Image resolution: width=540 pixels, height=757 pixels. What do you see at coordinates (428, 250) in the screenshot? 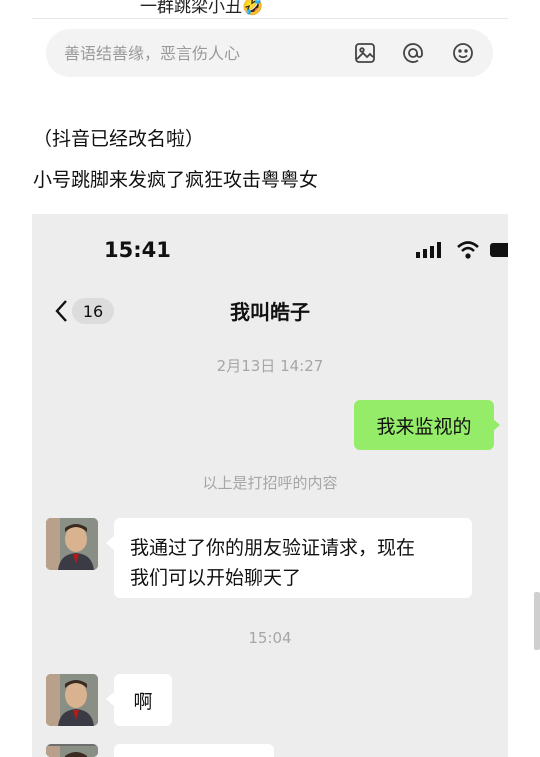
I see `signal-icon` at bounding box center [428, 250].